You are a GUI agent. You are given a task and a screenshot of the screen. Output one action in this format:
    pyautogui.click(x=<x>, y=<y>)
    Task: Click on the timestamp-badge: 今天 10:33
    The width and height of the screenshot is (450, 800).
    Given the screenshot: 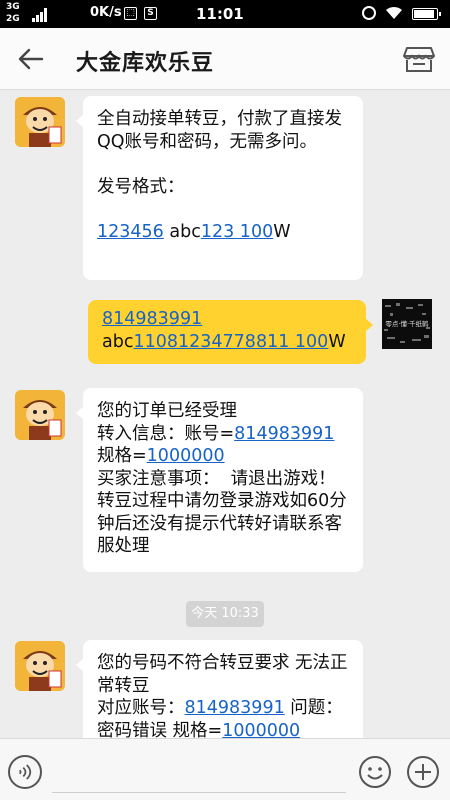 What is the action you would take?
    pyautogui.click(x=225, y=614)
    